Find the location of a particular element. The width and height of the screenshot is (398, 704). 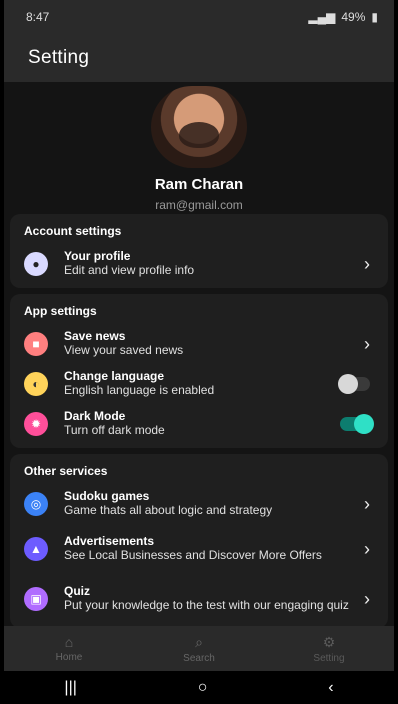

nav-home: ⌂ Home is located at coordinates (69, 648).